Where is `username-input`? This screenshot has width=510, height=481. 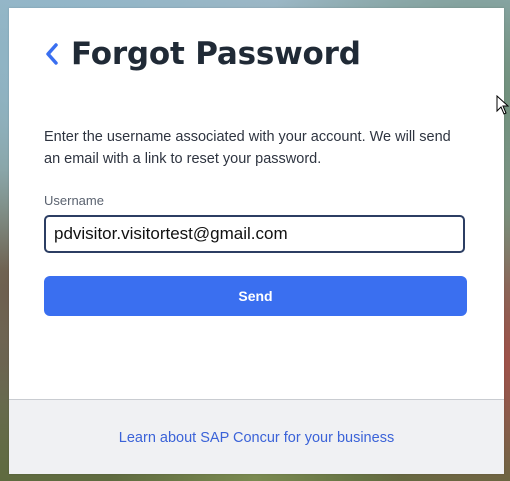 username-input is located at coordinates (254, 234).